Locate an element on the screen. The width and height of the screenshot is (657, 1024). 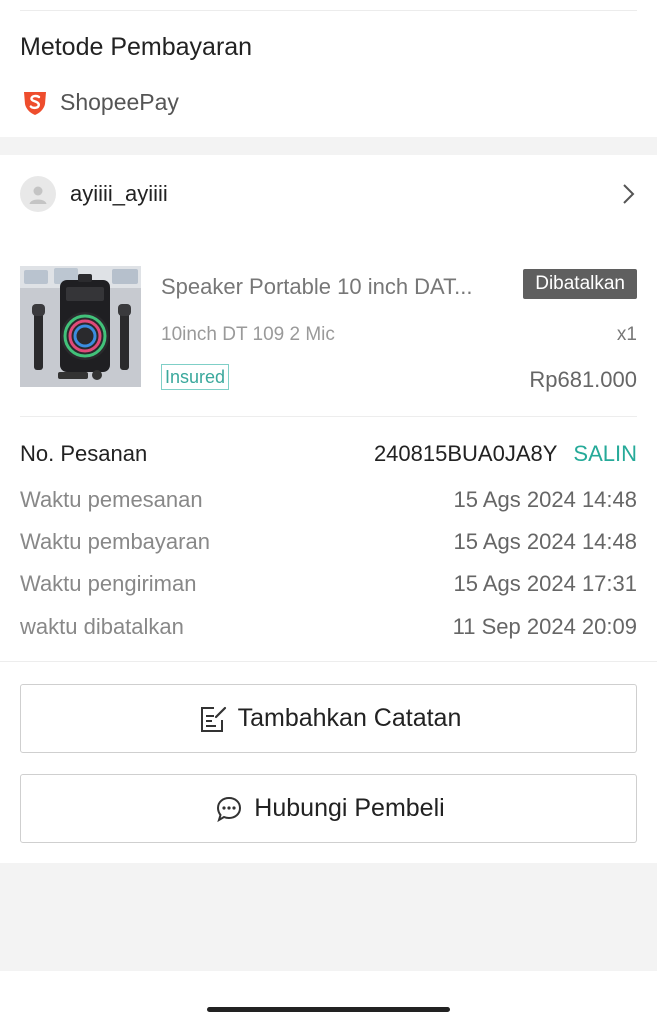
order-number-value: 240815BUA0JA8Y is located at coordinates (465, 453).